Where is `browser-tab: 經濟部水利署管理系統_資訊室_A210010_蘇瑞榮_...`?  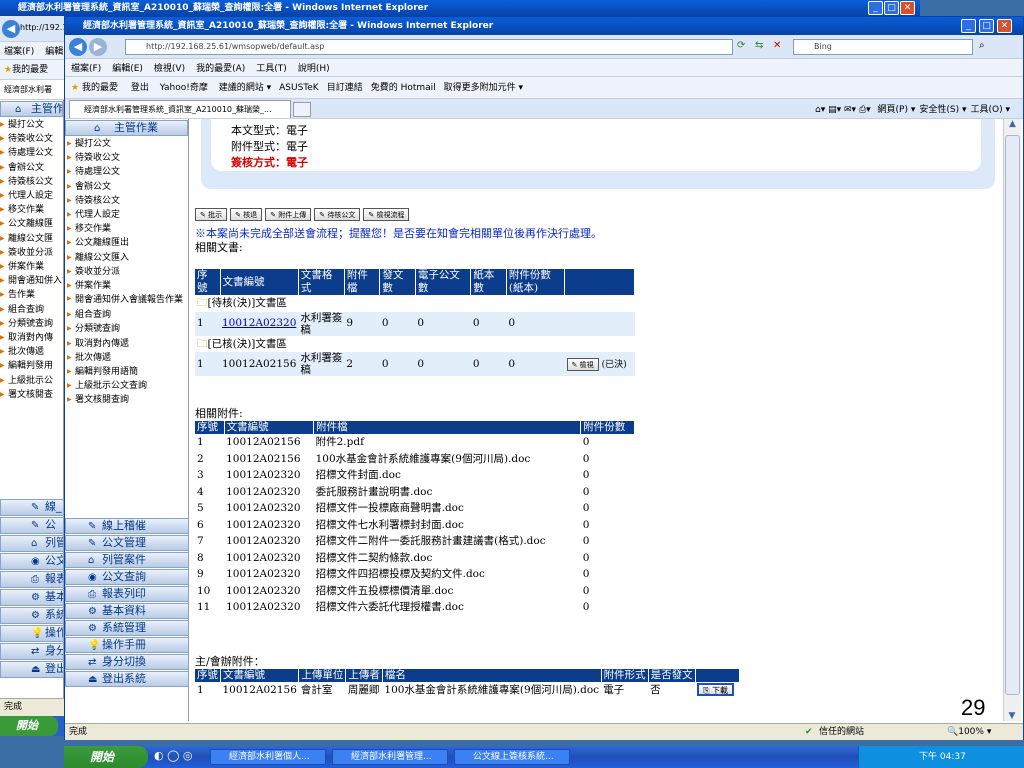
browser-tab: 經濟部水利署管理系統_資訊室_A210010_蘇瑞榮_... is located at coordinates (180, 109).